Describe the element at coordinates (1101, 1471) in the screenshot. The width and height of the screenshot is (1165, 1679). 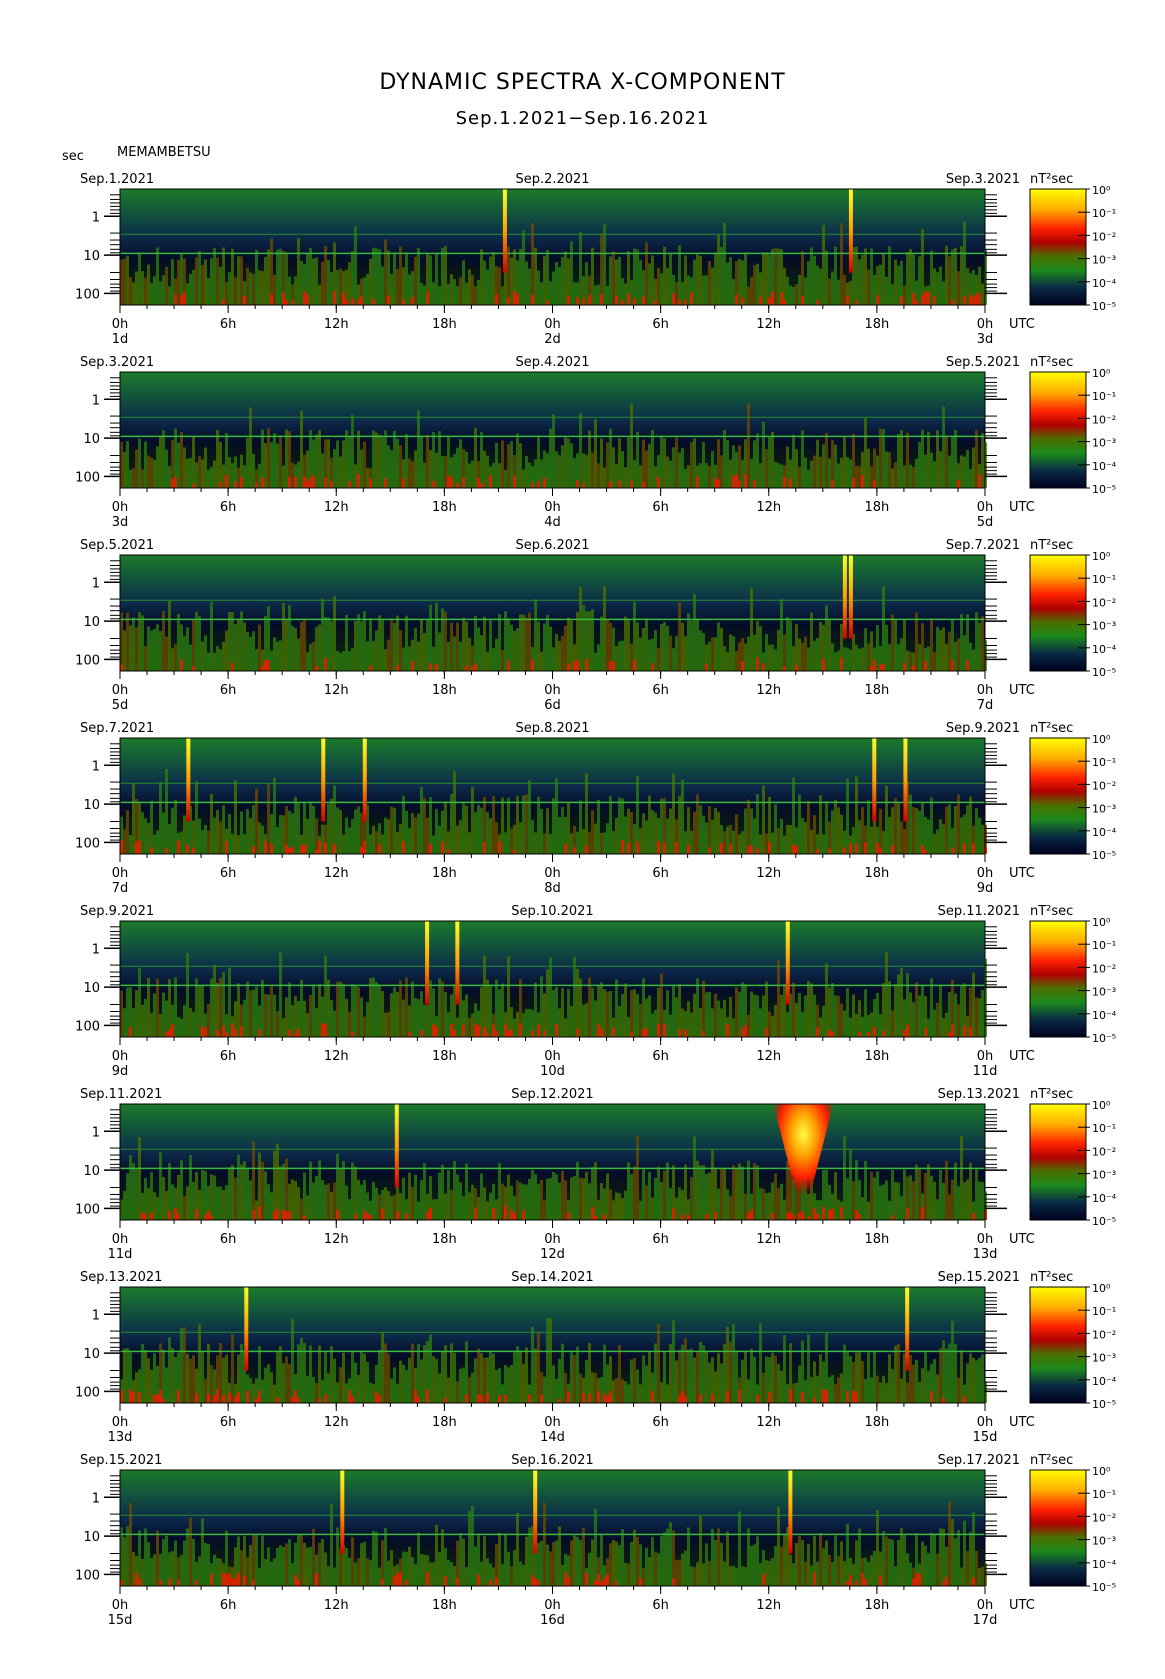
I see `colorbar-tick-label: 10⁰` at that location.